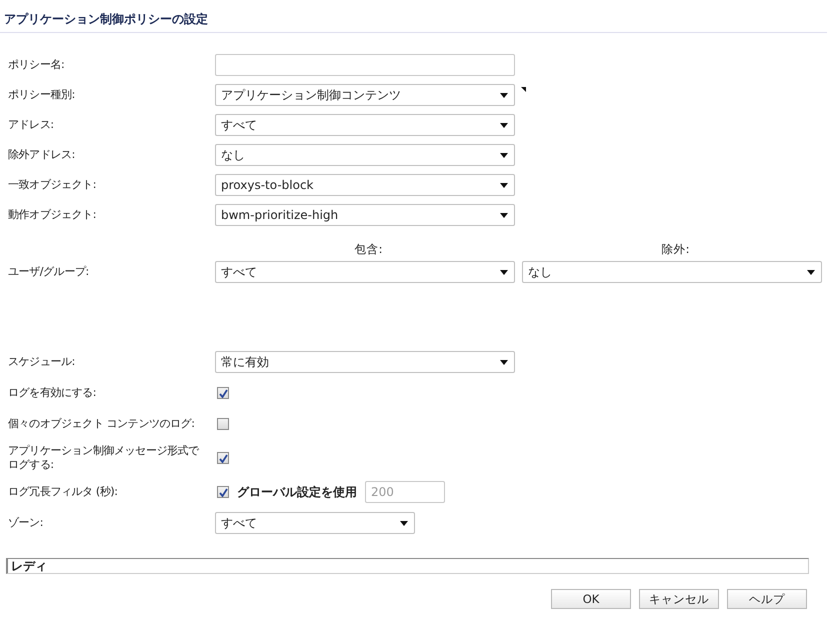 The width and height of the screenshot is (837, 626). What do you see at coordinates (49, 272) in the screenshot?
I see `field-label: ユーザ/グループ:` at bounding box center [49, 272].